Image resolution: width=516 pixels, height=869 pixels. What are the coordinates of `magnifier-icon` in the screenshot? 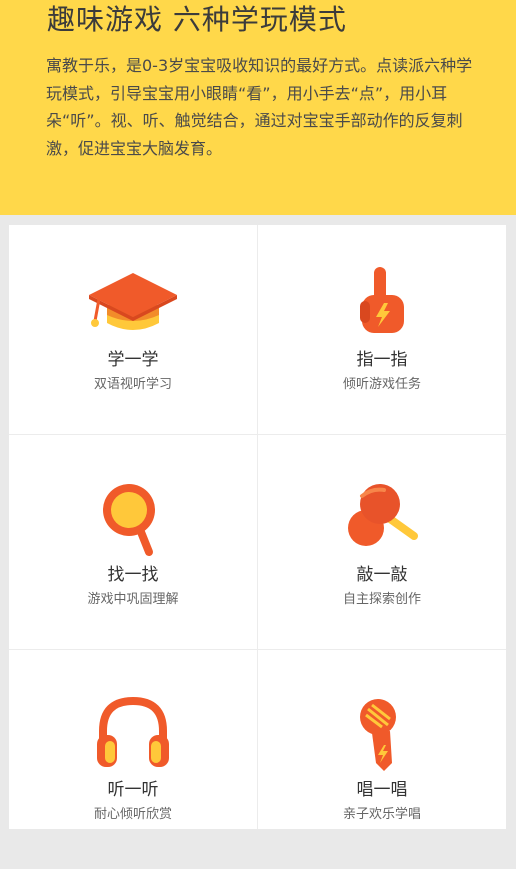 It's located at (129, 520).